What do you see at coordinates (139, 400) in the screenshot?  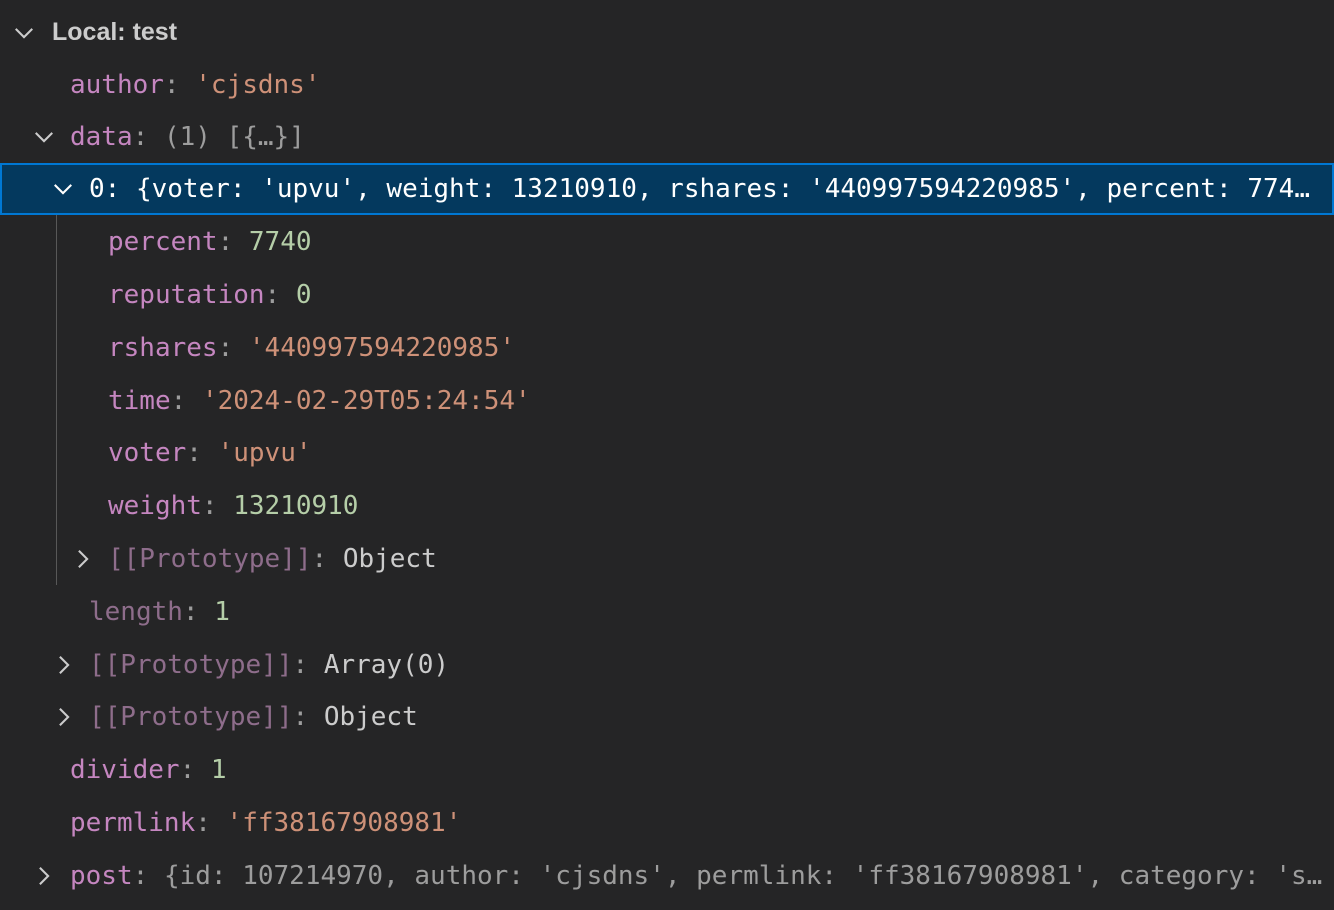 I see `variable-key: time` at bounding box center [139, 400].